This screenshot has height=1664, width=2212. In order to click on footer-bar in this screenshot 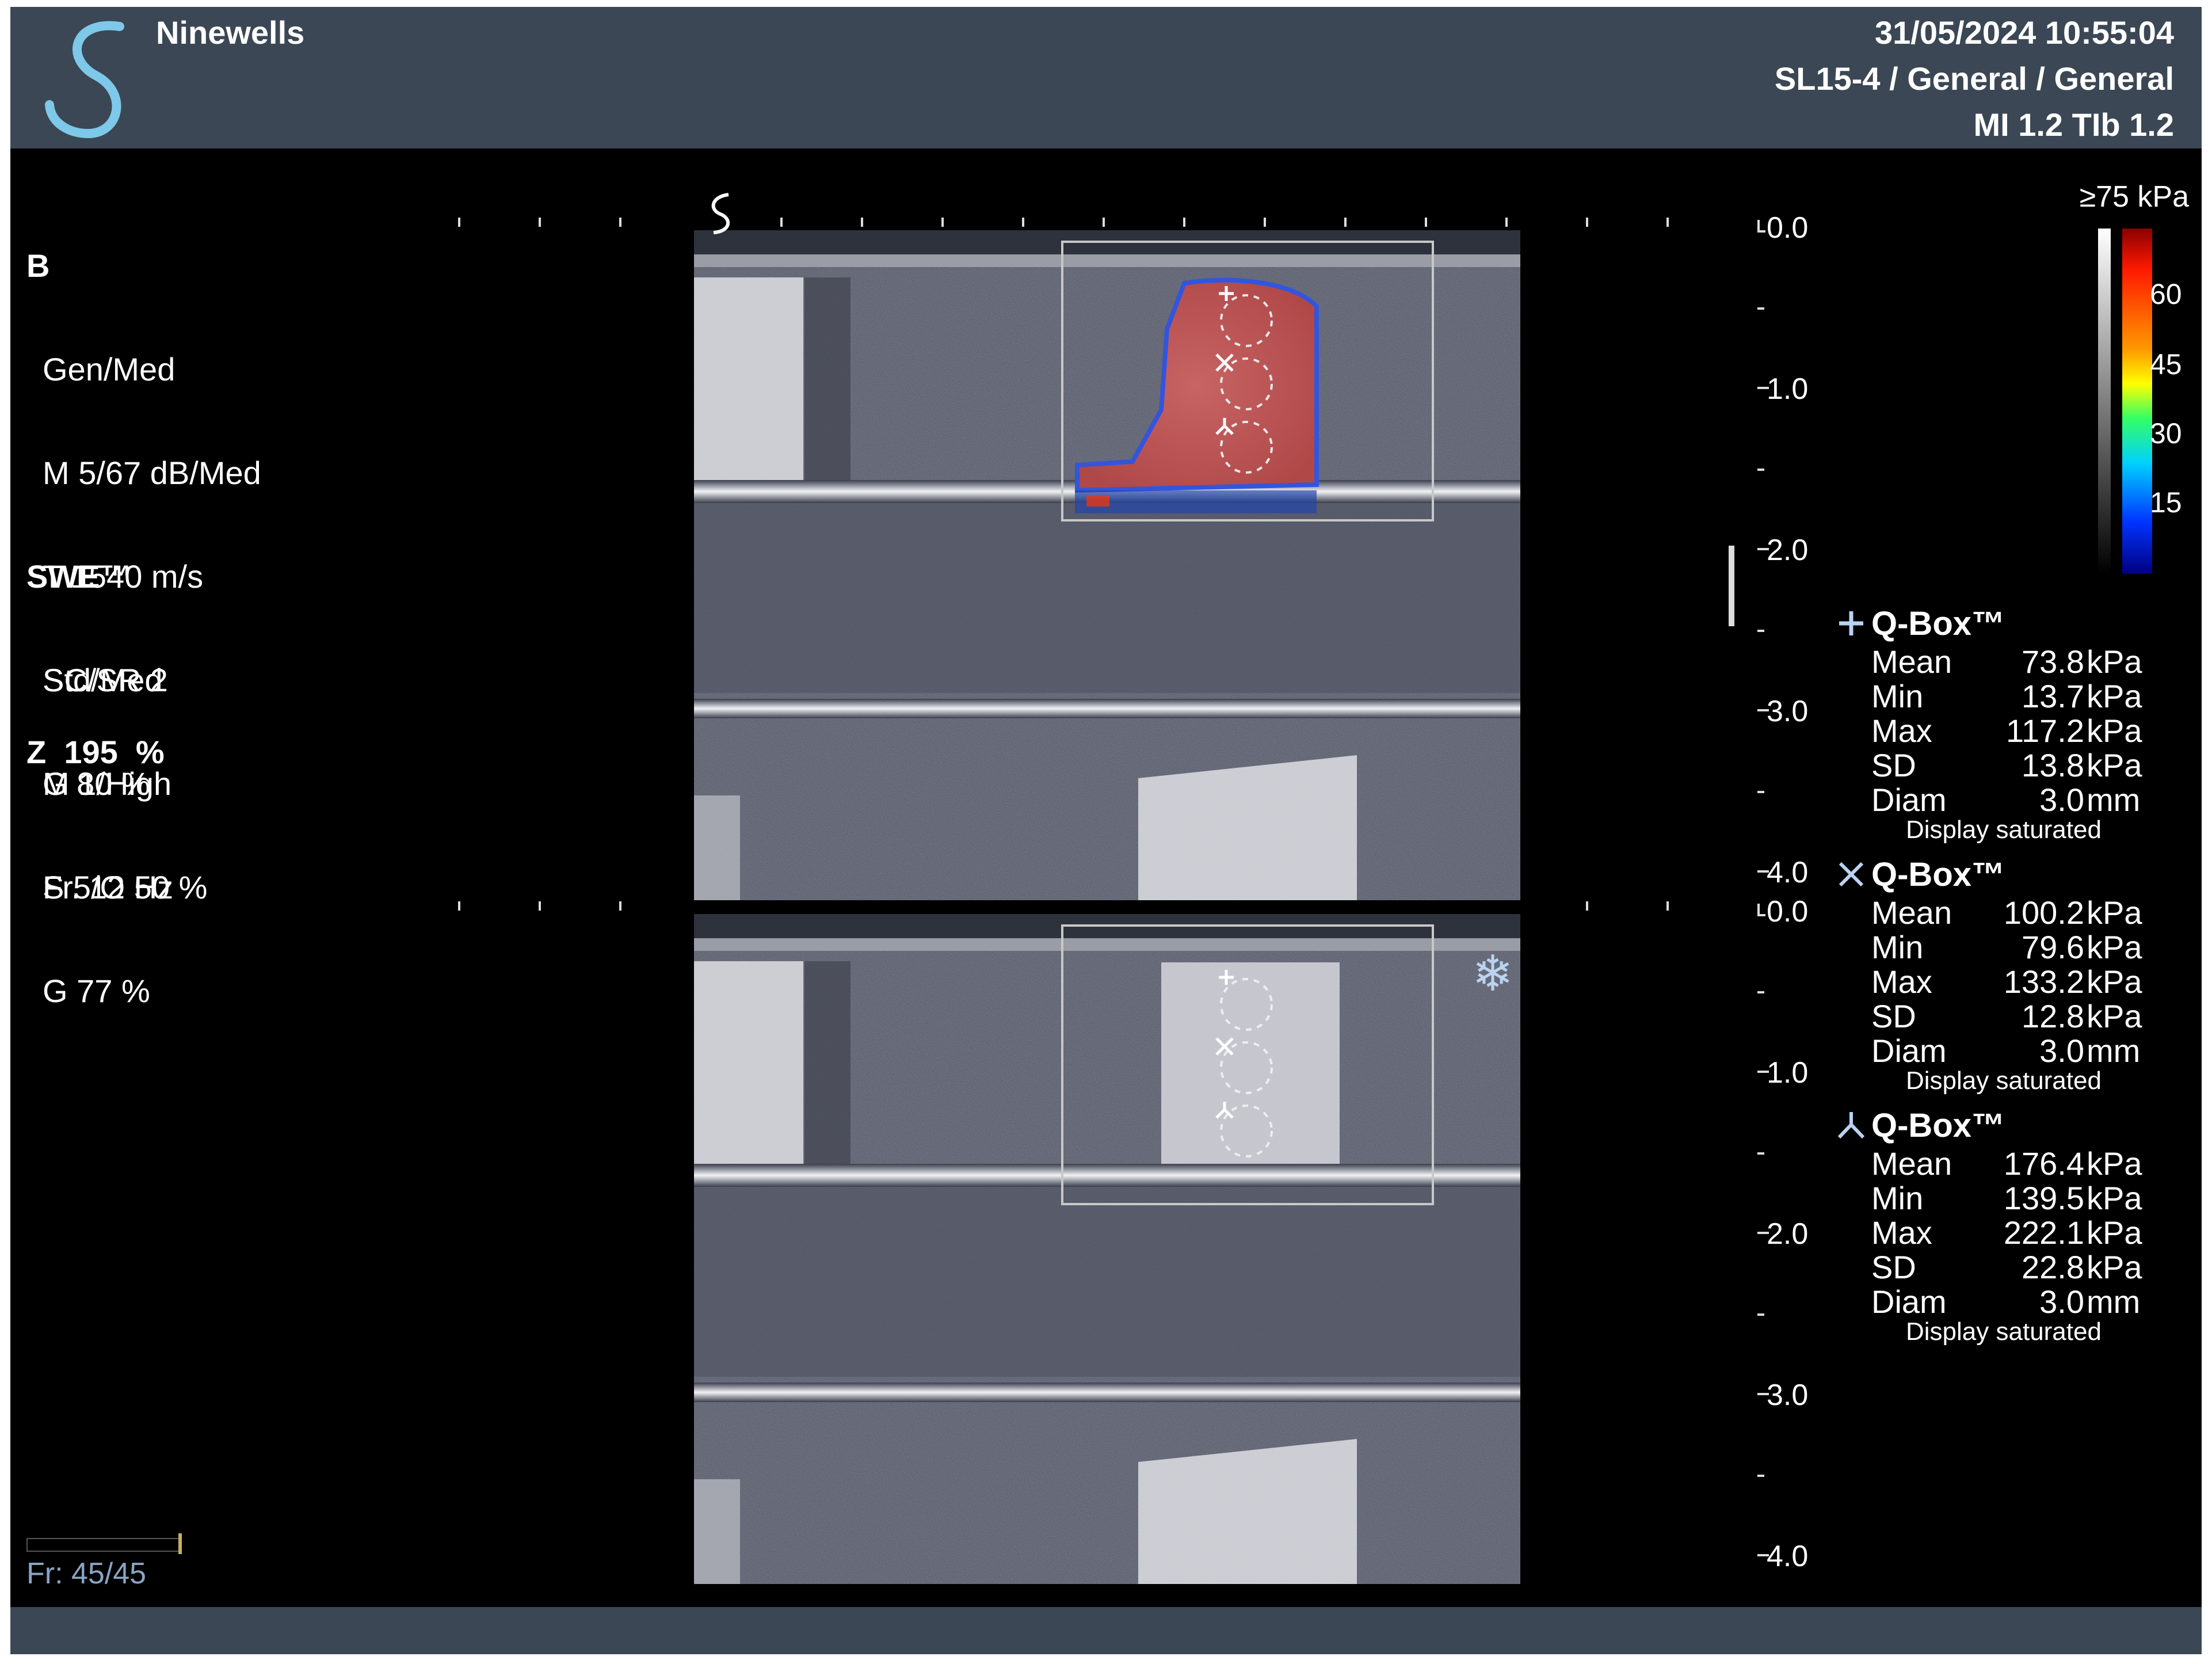, I will do `click(1106, 1630)`.